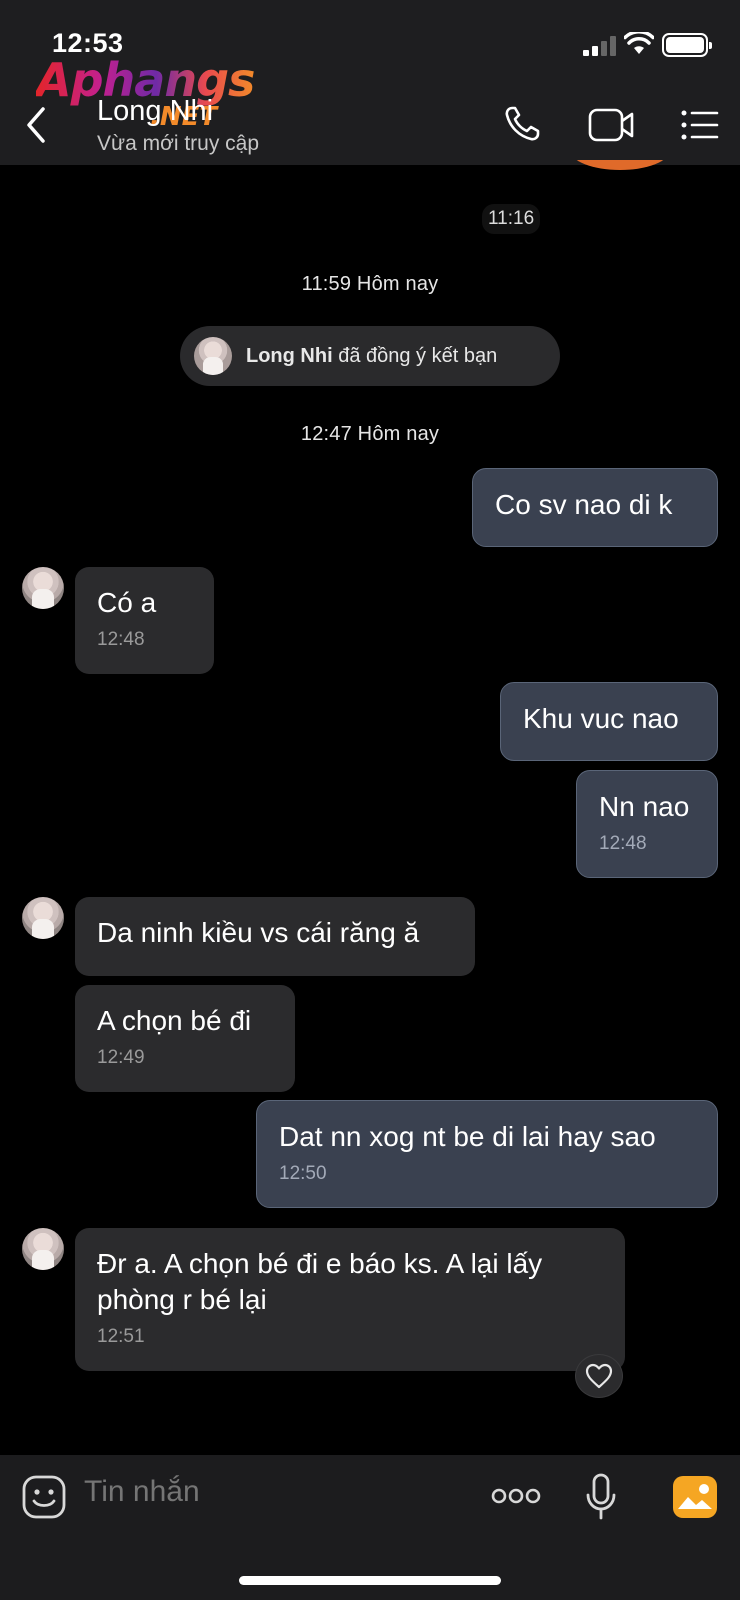 Image resolution: width=740 pixels, height=1600 pixels. Describe the element at coordinates (415, 355) in the screenshot. I see `notice-body: đã đồng ý kết bạn` at that location.